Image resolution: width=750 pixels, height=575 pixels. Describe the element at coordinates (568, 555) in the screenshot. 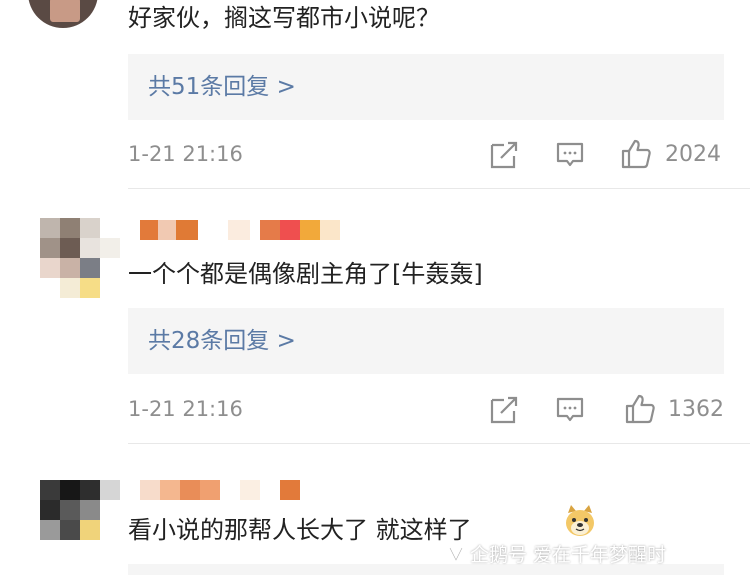

I see `watermark-text: 企鹅号 爱在千年梦醒时` at that location.